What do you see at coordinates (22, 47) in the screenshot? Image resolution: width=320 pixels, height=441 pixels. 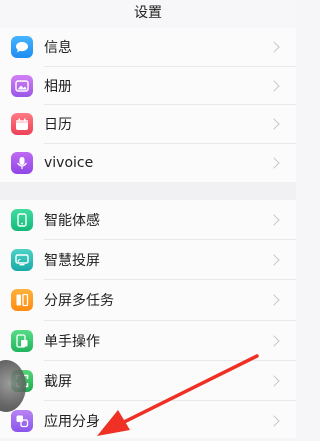 I see `message-bubble-icon` at bounding box center [22, 47].